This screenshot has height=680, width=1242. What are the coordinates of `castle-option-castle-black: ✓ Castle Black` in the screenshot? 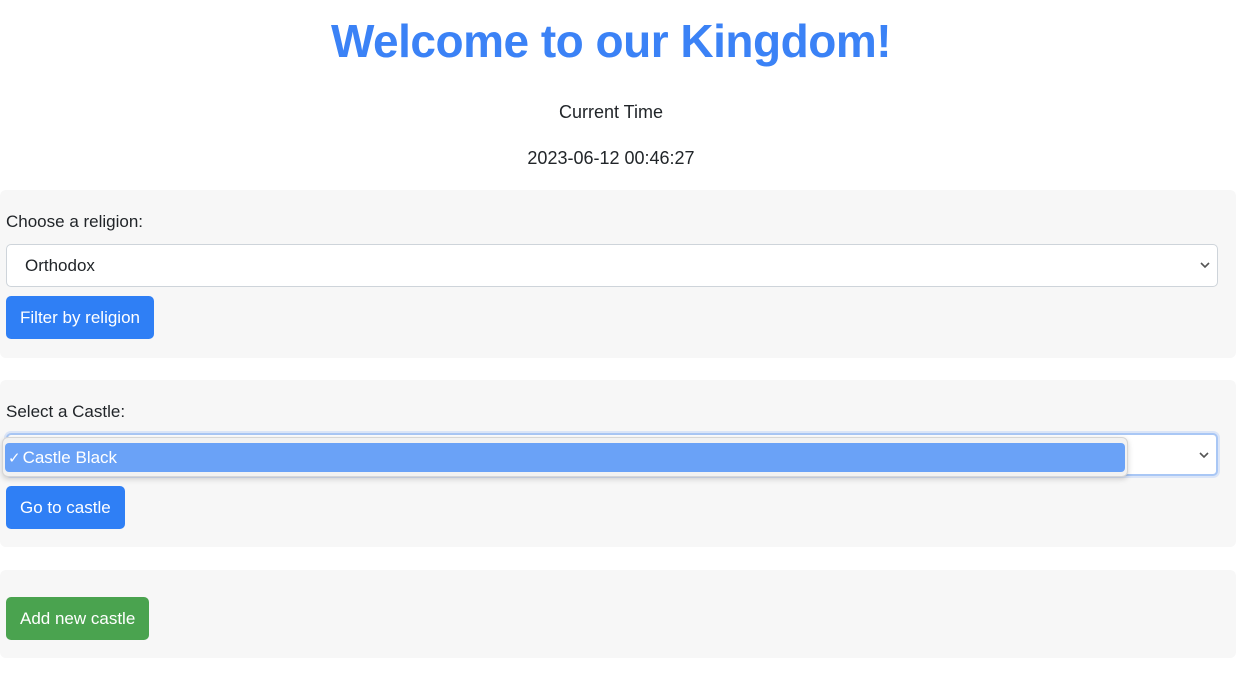 It's located at (565, 457).